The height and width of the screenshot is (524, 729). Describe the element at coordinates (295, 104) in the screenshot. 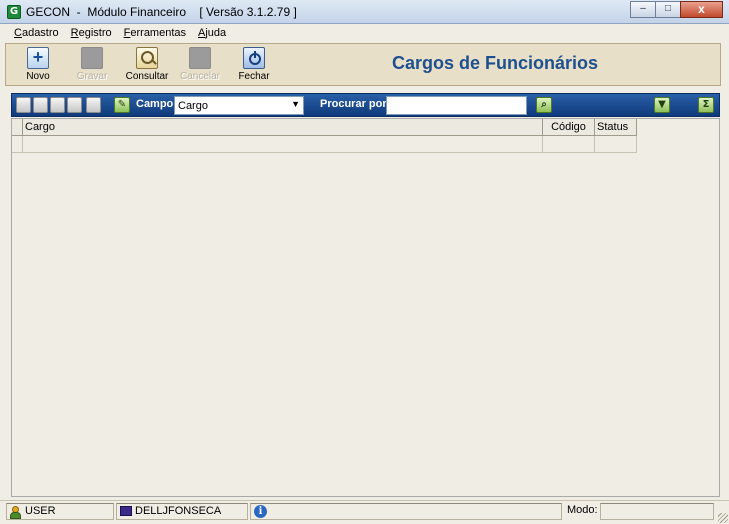

I see `chevron-down-icon: ▼` at that location.